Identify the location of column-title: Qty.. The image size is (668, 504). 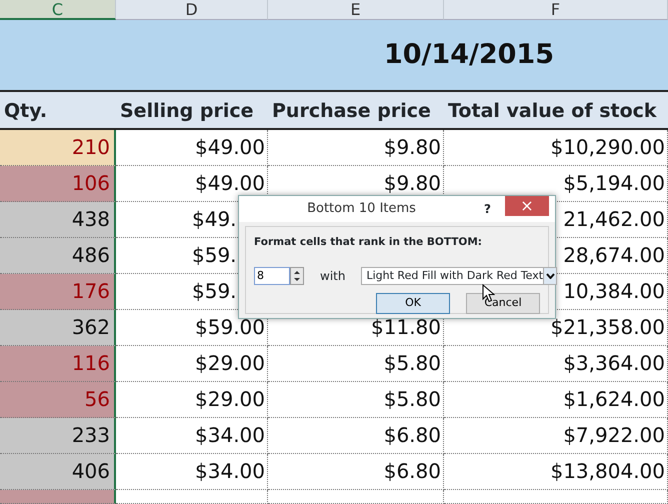
(58, 111).